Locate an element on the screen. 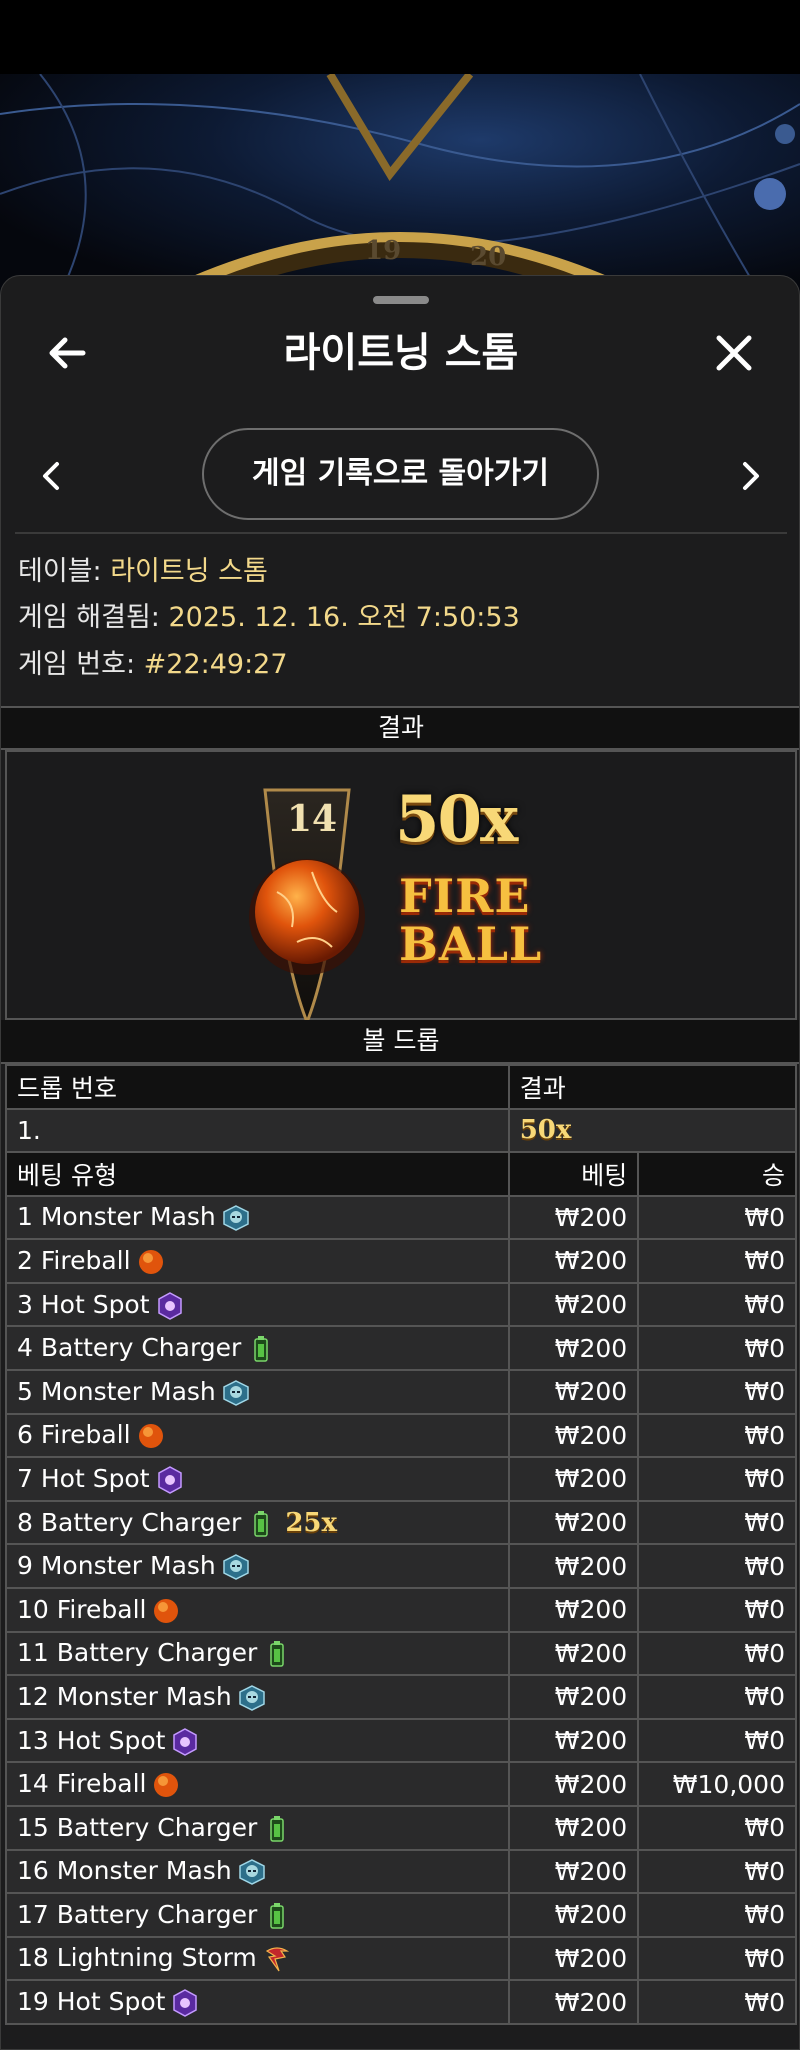 The width and height of the screenshot is (800, 2050). bet-type-cell: 15 Battery Charger is located at coordinates (257, 1827).